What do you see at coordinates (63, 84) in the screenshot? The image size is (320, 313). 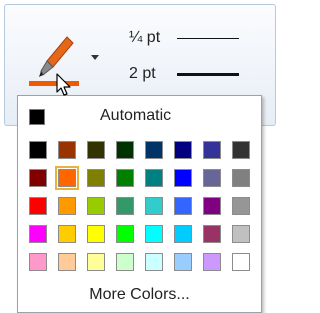 I see `mouse-cursor-icon` at bounding box center [63, 84].